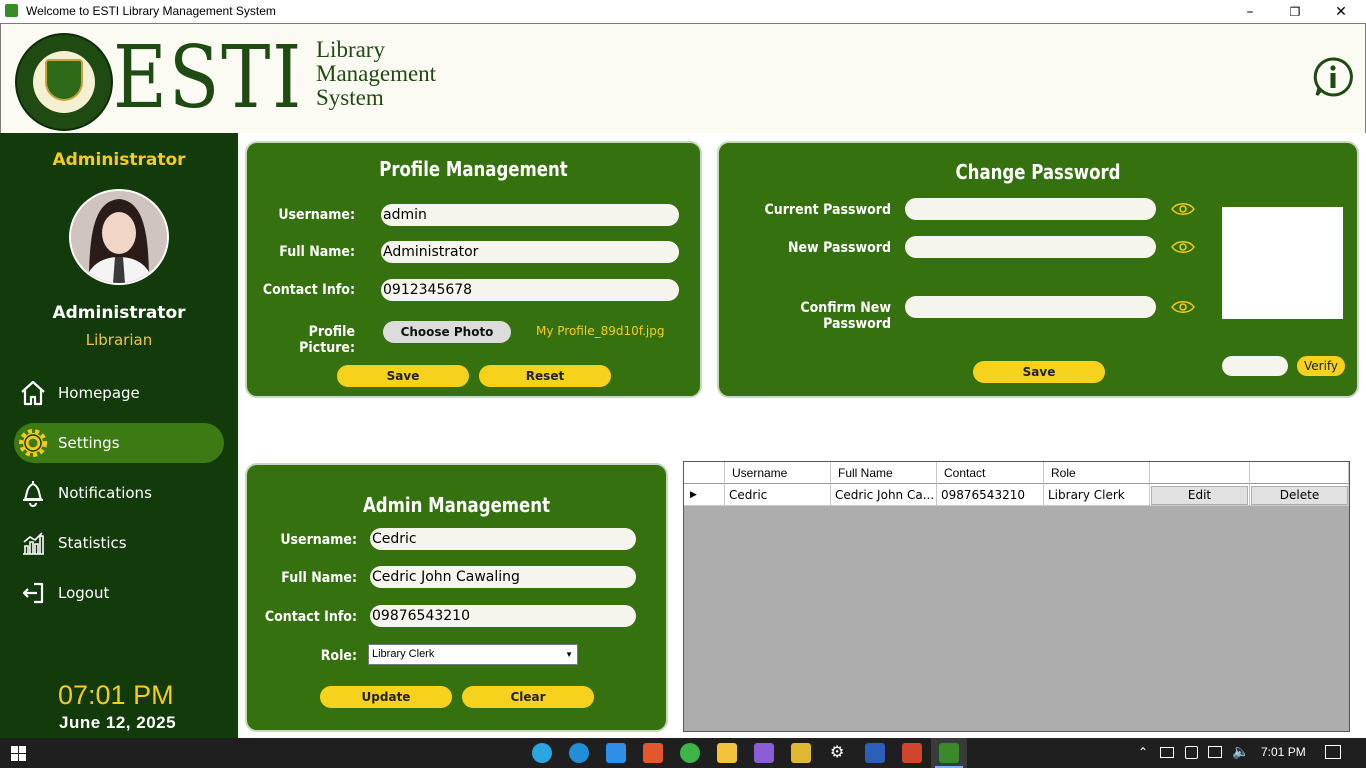 This screenshot has width=1366, height=768. What do you see at coordinates (84, 593) in the screenshot?
I see `sidebar-item-label: Logout` at bounding box center [84, 593].